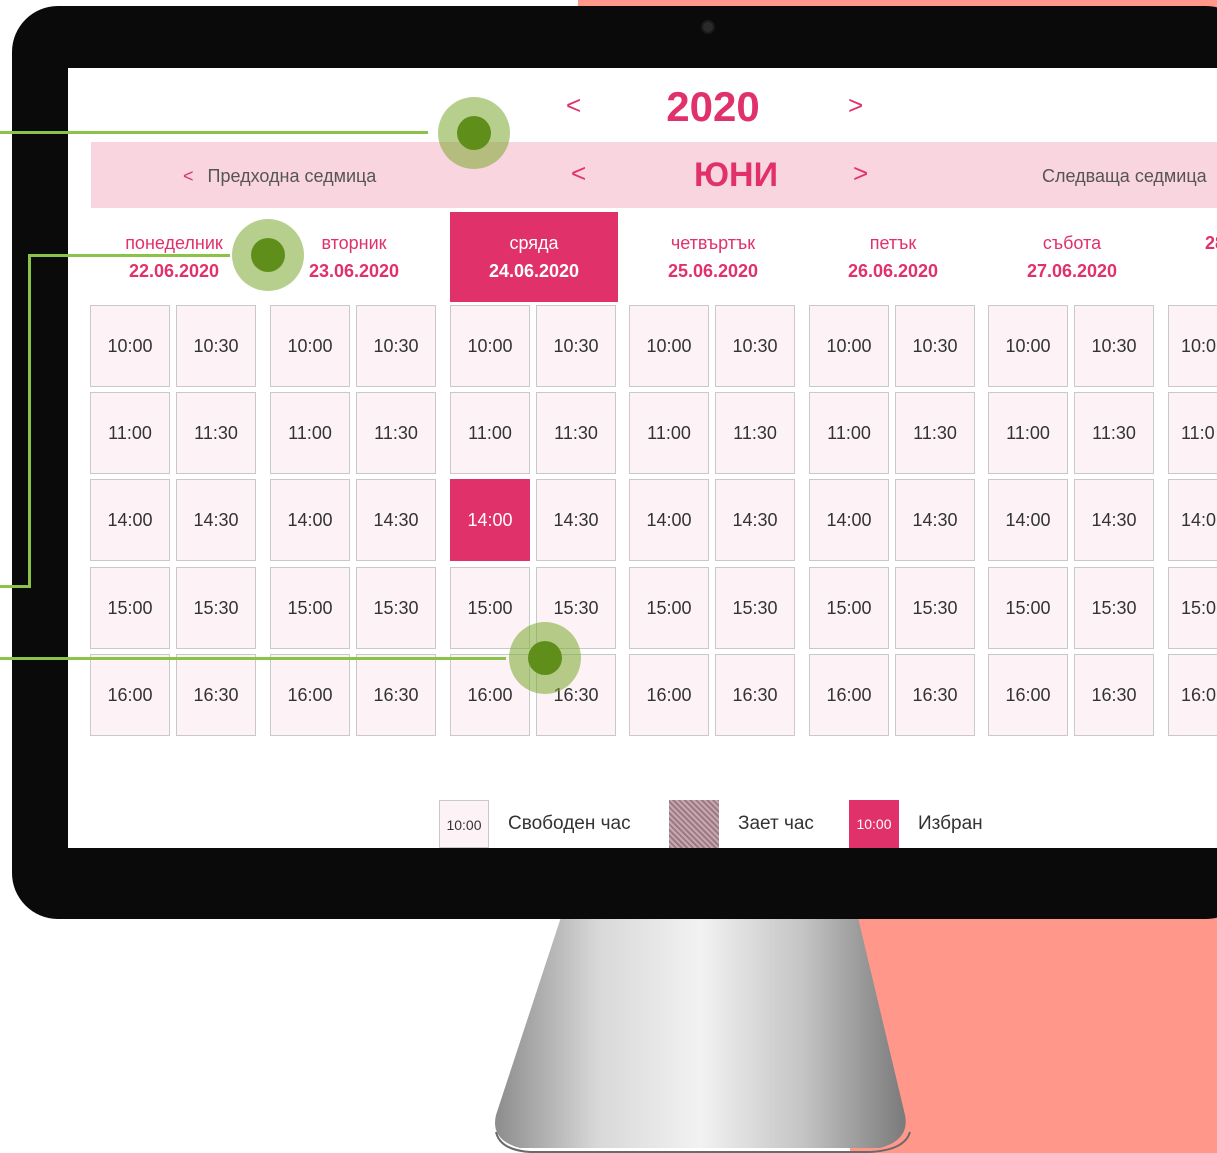 Image resolution: width=1217 pixels, height=1153 pixels. I want to click on day-date: 25.06.2020, so click(713, 271).